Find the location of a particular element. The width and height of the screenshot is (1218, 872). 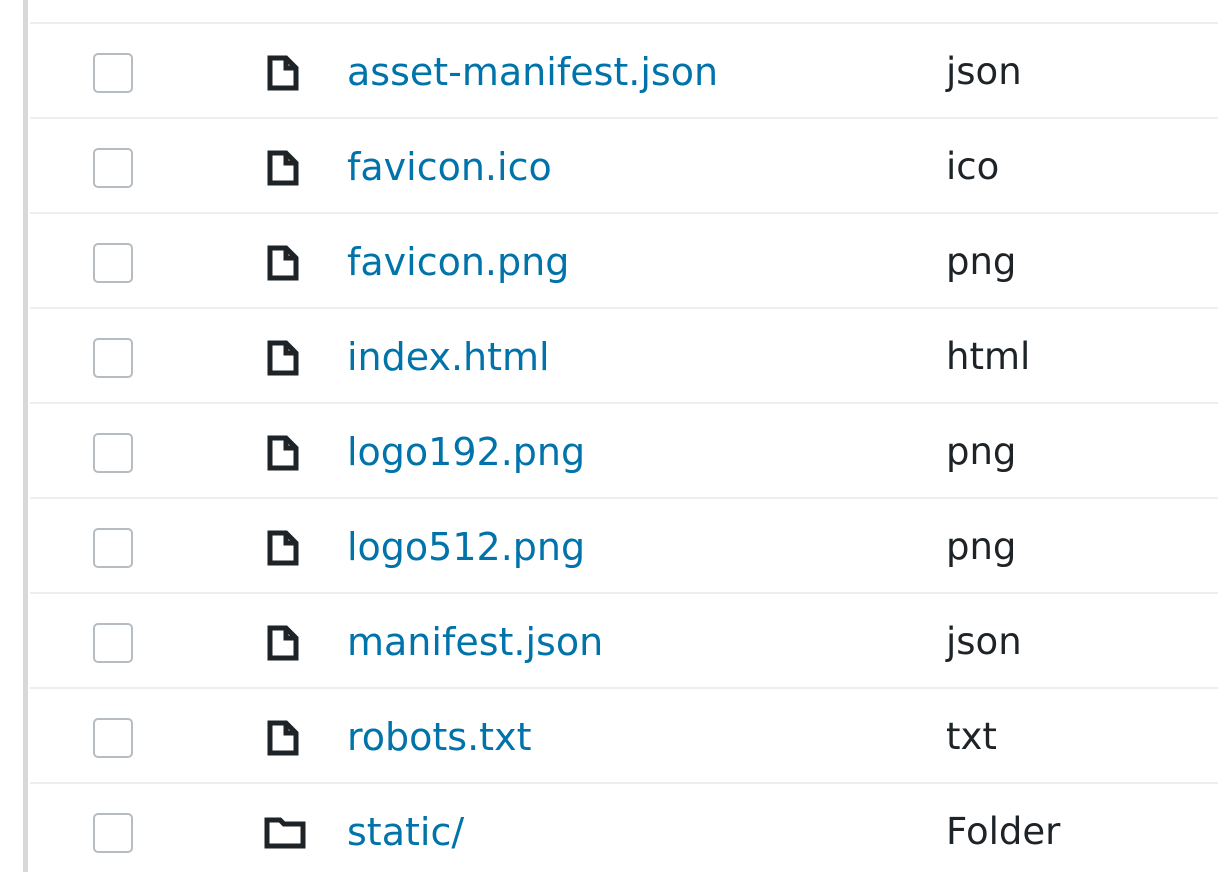

file-name-link: favicon.png is located at coordinates (458, 262).